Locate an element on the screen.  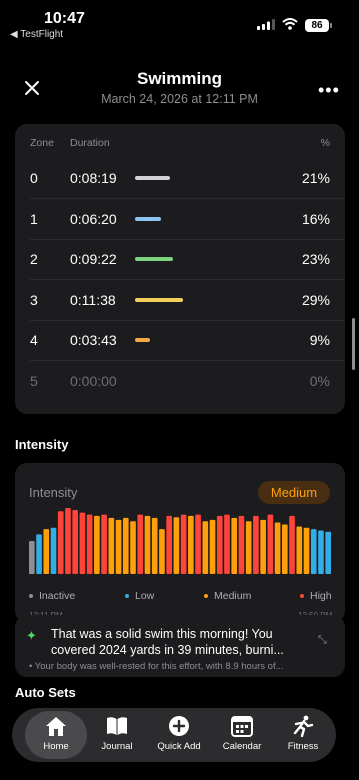
zone-duration: 0:08:19 is located at coordinates (93, 178).